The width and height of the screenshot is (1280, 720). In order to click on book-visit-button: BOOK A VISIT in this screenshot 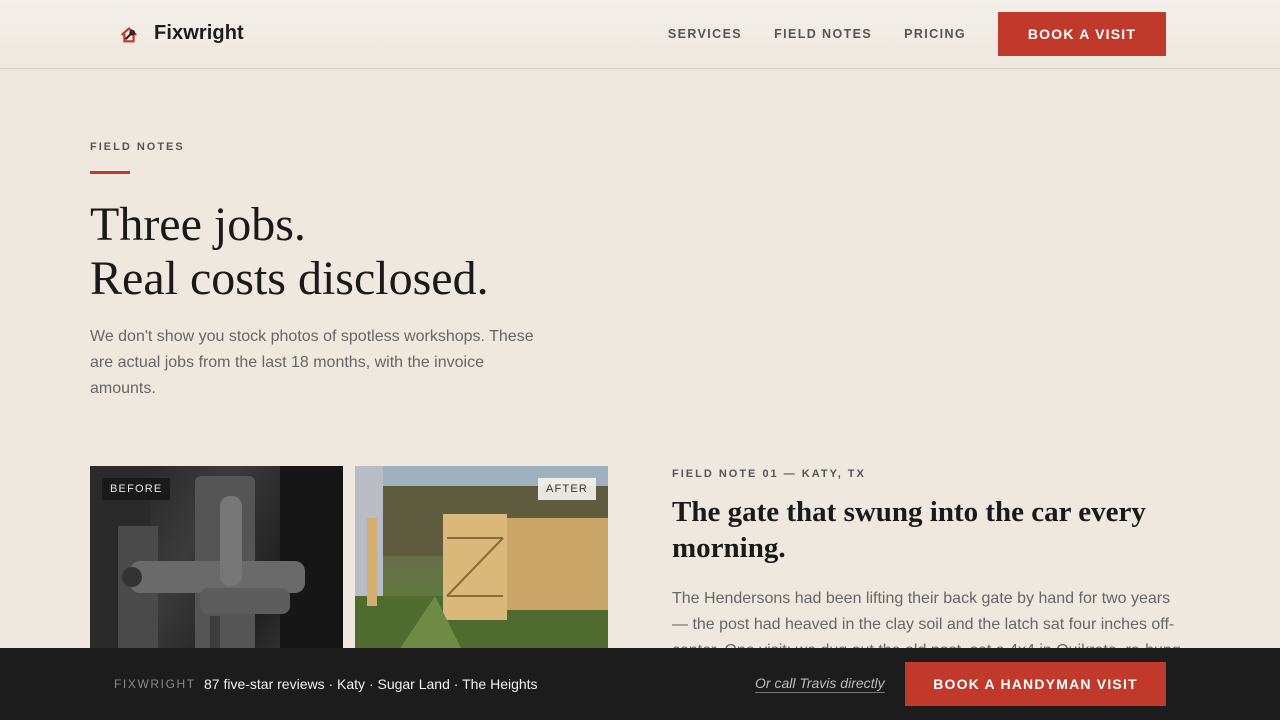, I will do `click(1082, 34)`.